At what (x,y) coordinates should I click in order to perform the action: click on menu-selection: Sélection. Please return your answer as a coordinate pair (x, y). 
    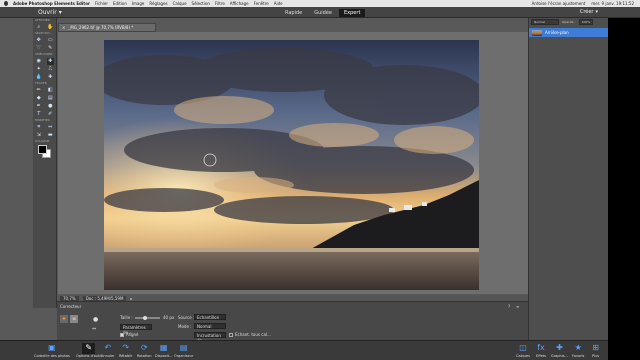
    Looking at the image, I should click on (201, 3).